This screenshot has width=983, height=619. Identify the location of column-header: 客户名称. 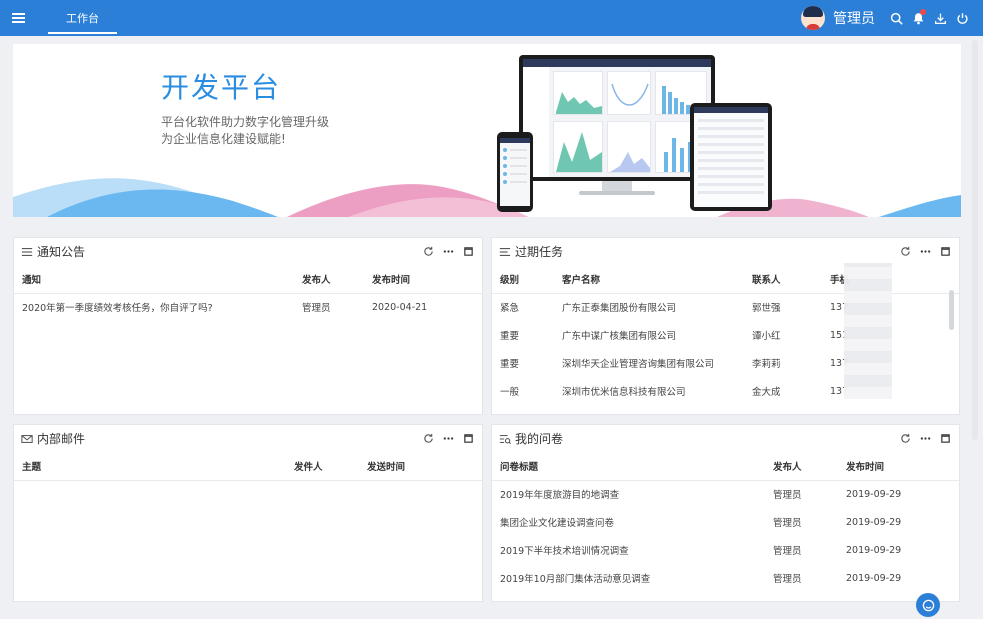
(649, 279).